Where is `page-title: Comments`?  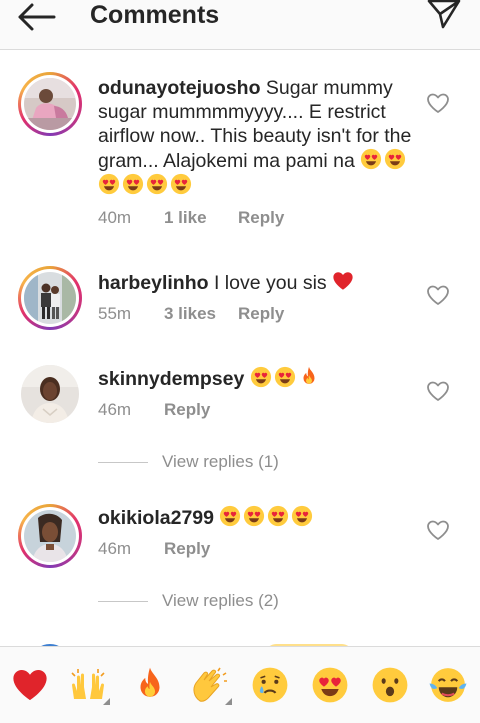 page-title: Comments is located at coordinates (155, 15).